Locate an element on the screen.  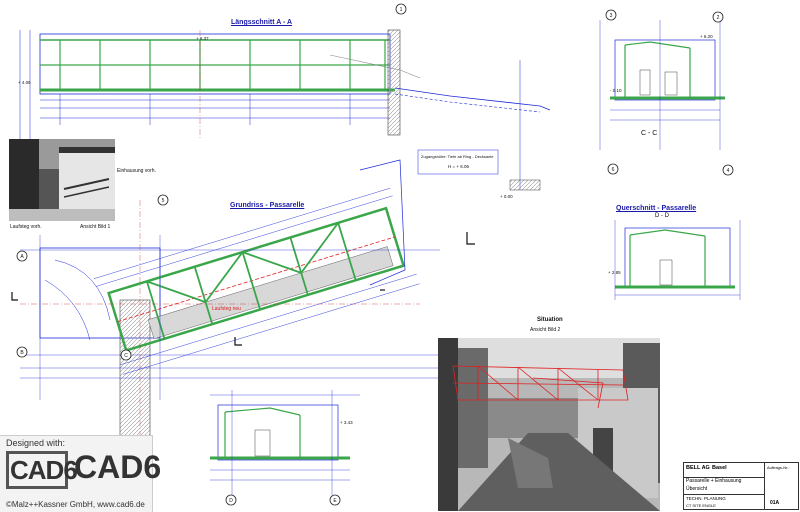
company: CT SITE ENGLE is located at coordinates (701, 505).